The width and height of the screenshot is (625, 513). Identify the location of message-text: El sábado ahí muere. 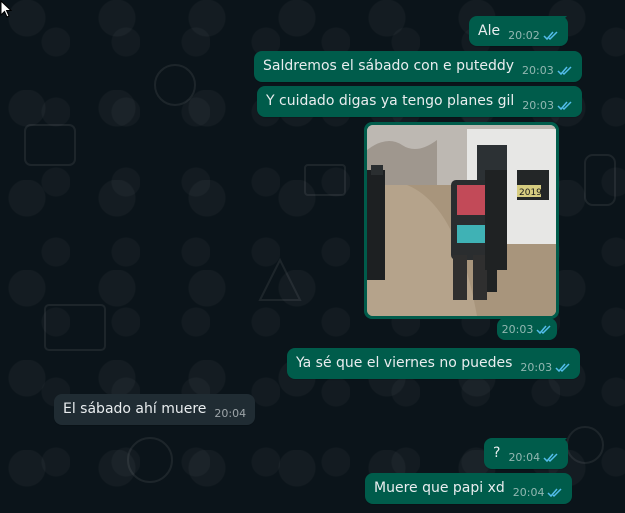
(135, 409).